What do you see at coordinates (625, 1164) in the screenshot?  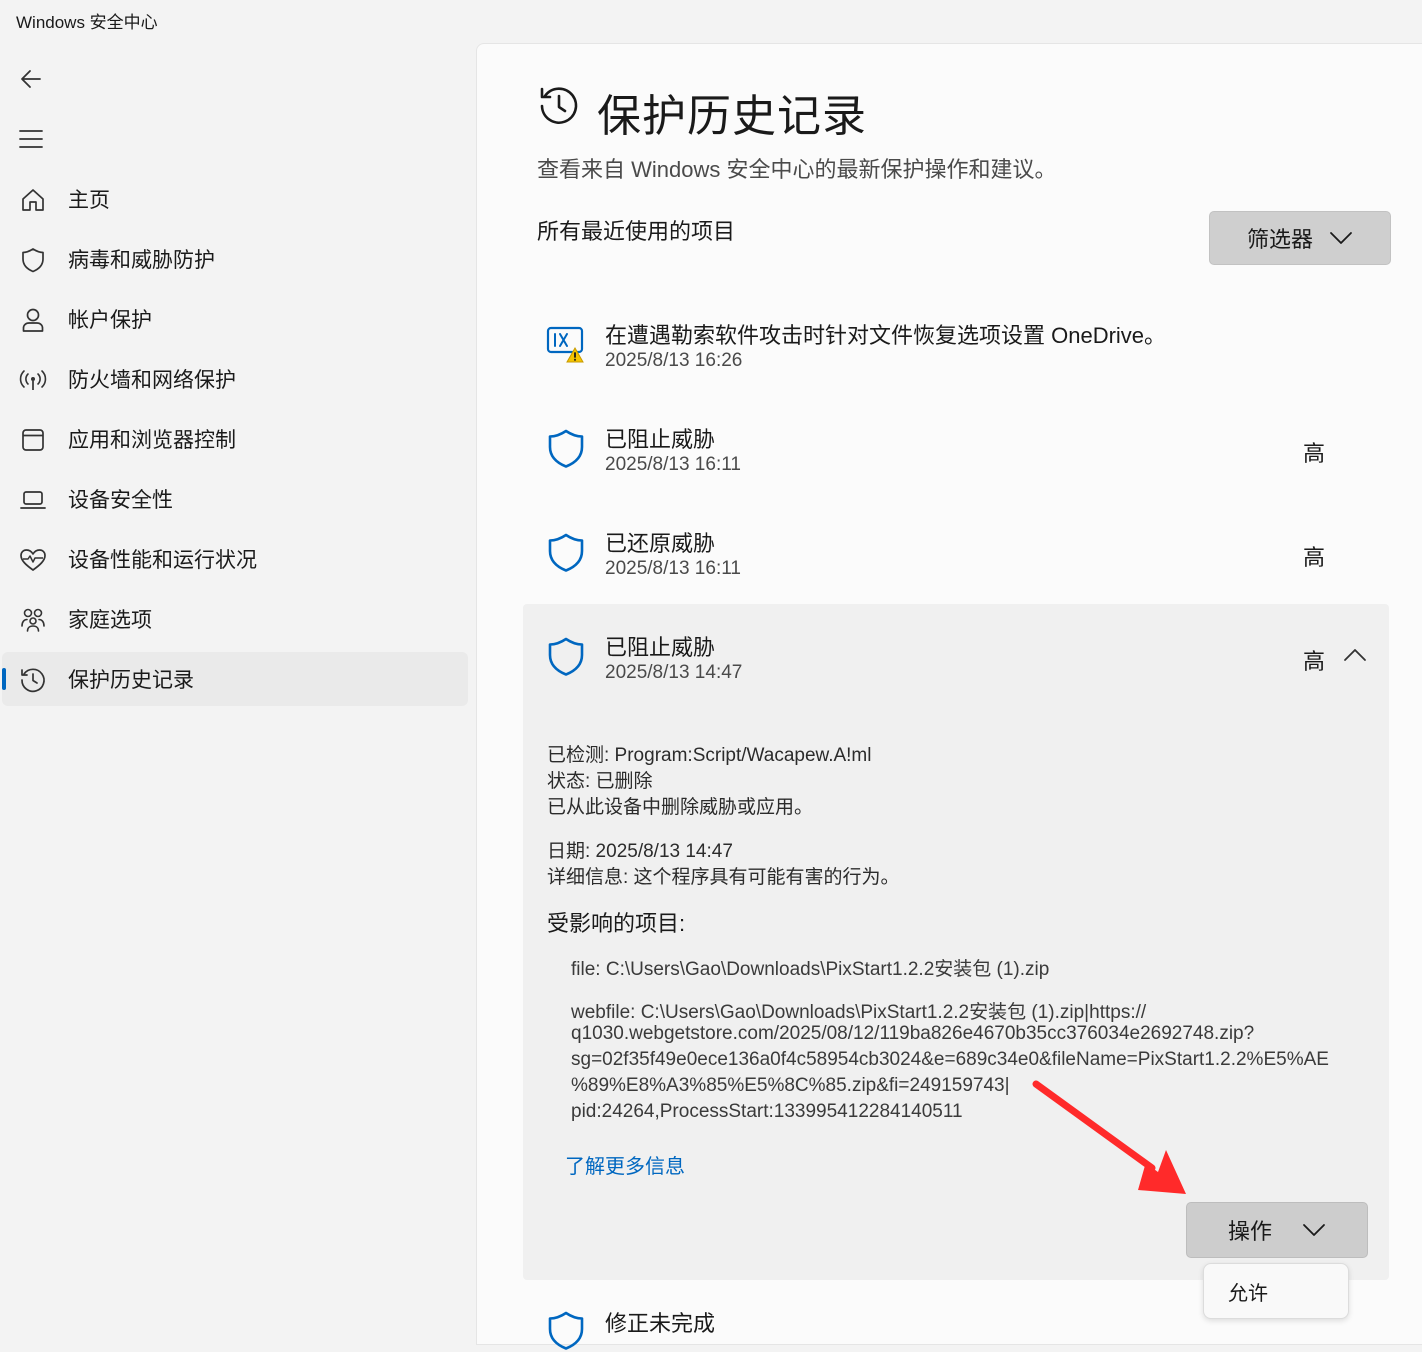 I see `learn-more-link: 了解更多信息` at bounding box center [625, 1164].